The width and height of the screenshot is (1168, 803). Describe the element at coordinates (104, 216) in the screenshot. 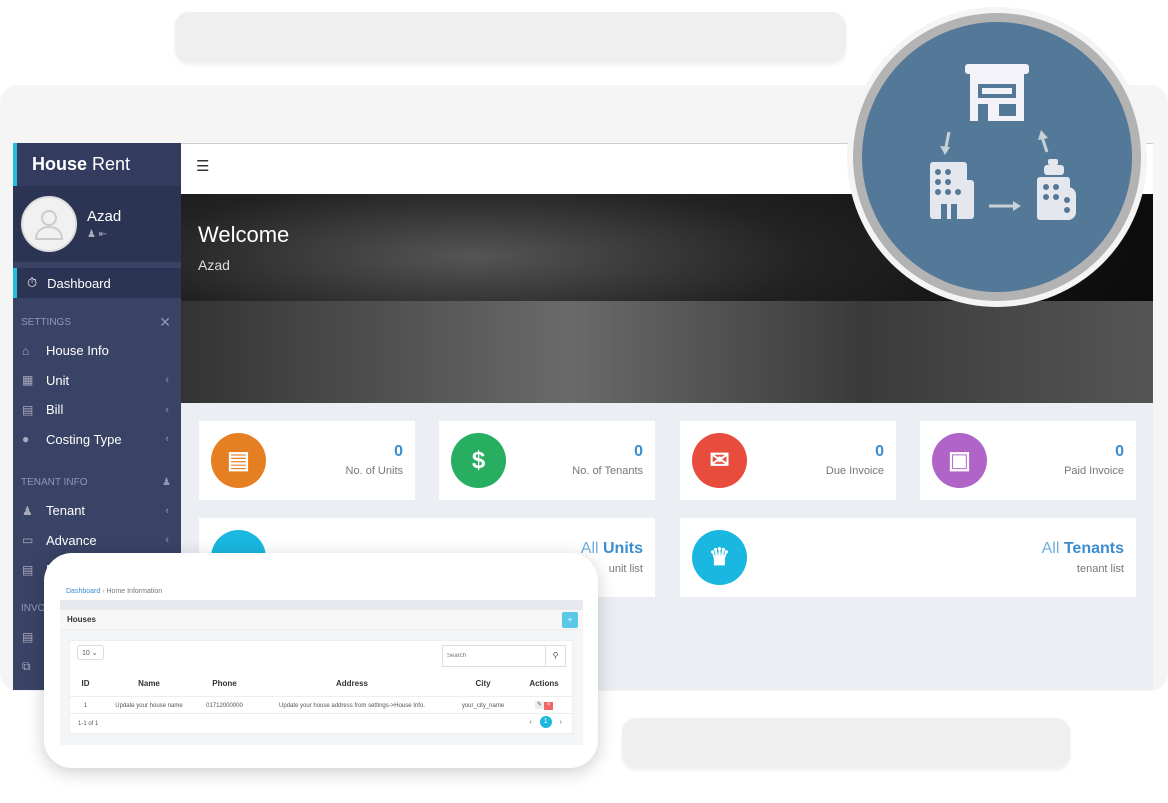

I see `user-name: Azad` at that location.